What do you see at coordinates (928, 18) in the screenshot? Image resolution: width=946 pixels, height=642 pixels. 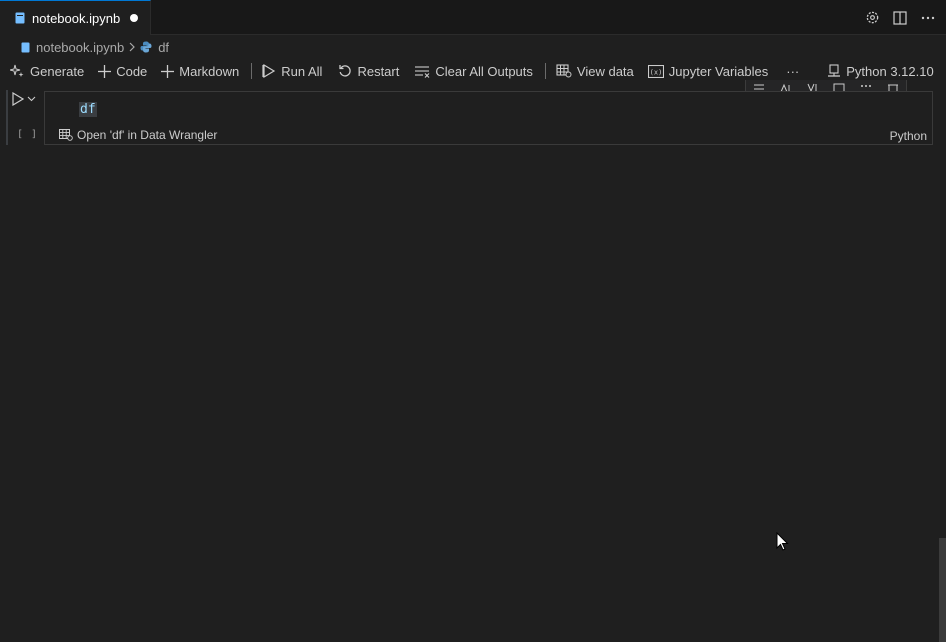 I see `more-actions-icon` at bounding box center [928, 18].